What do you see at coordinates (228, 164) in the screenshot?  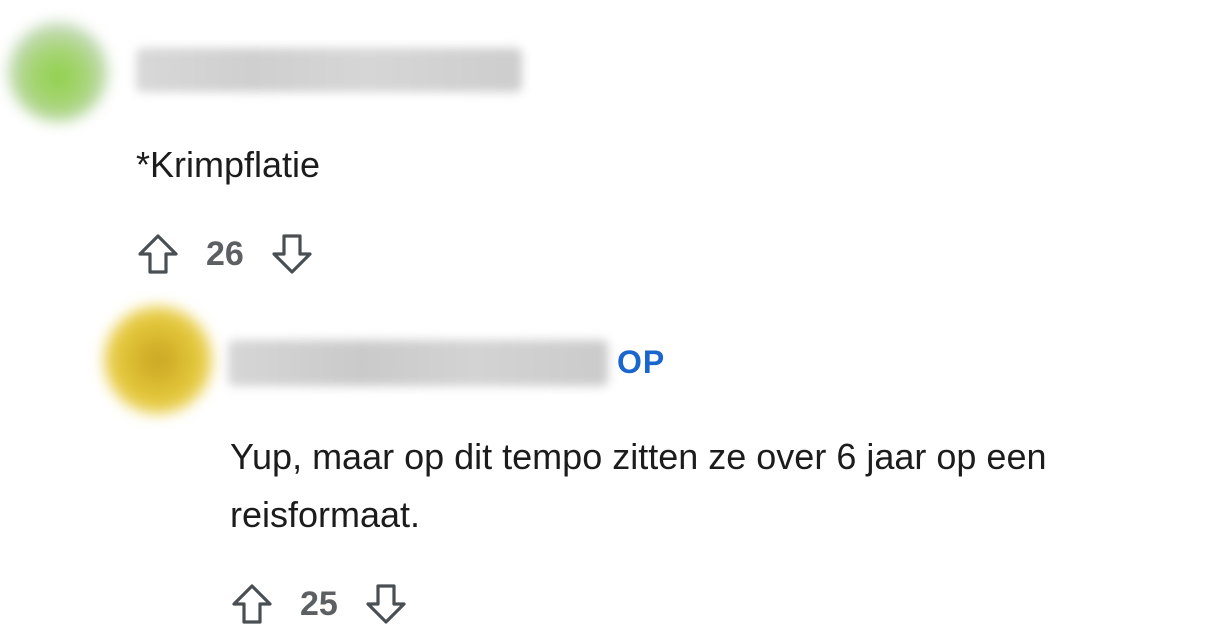 I see `comment-body: *Krimpflatie` at bounding box center [228, 164].